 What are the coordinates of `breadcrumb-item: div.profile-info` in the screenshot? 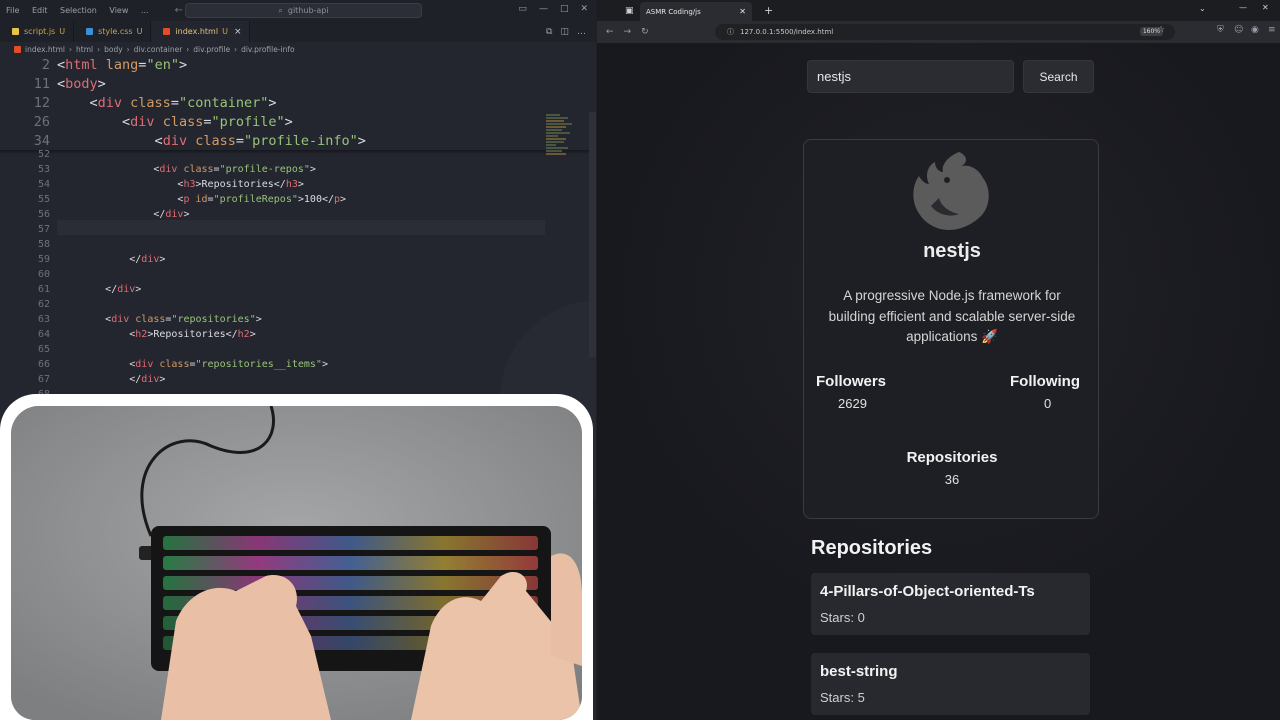 It's located at (268, 49).